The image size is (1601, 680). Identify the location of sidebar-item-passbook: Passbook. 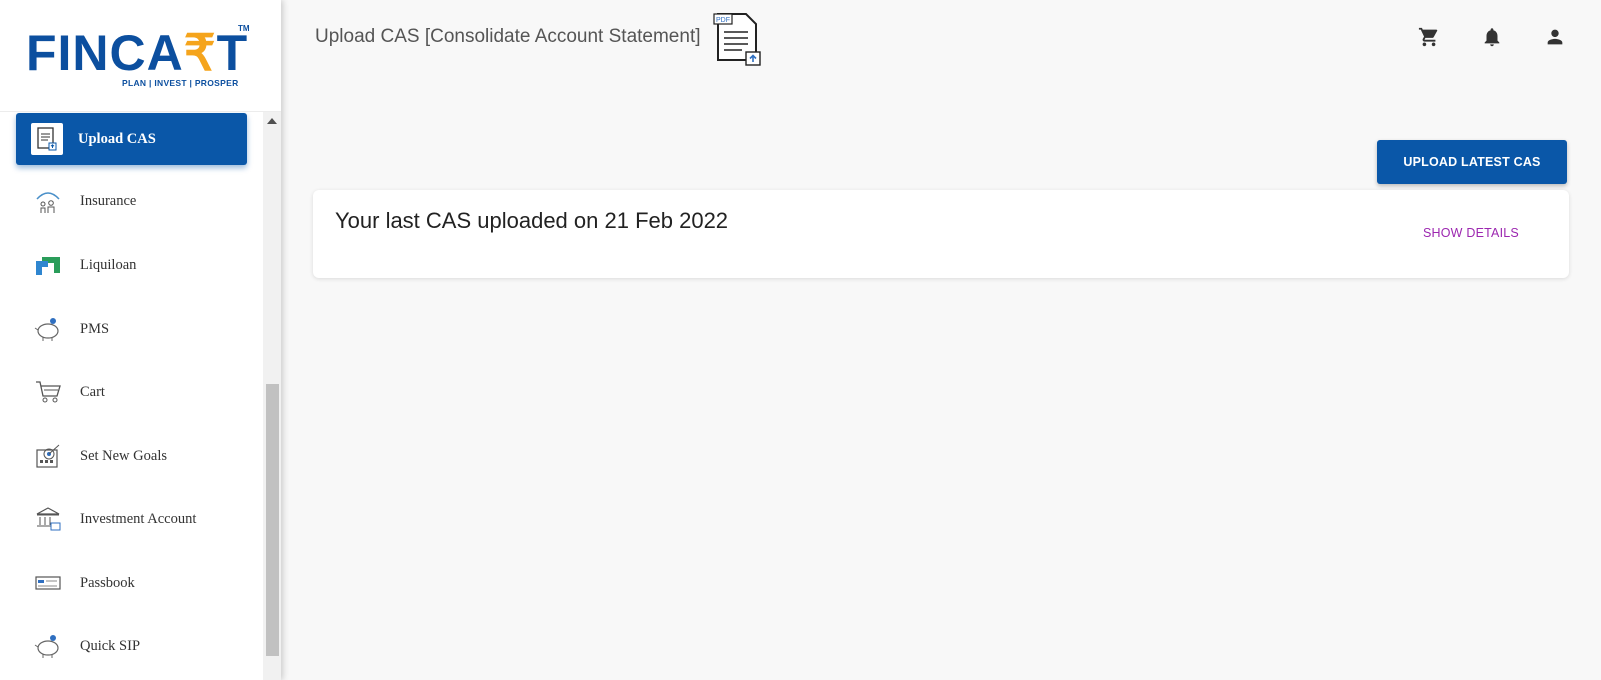
(131, 583).